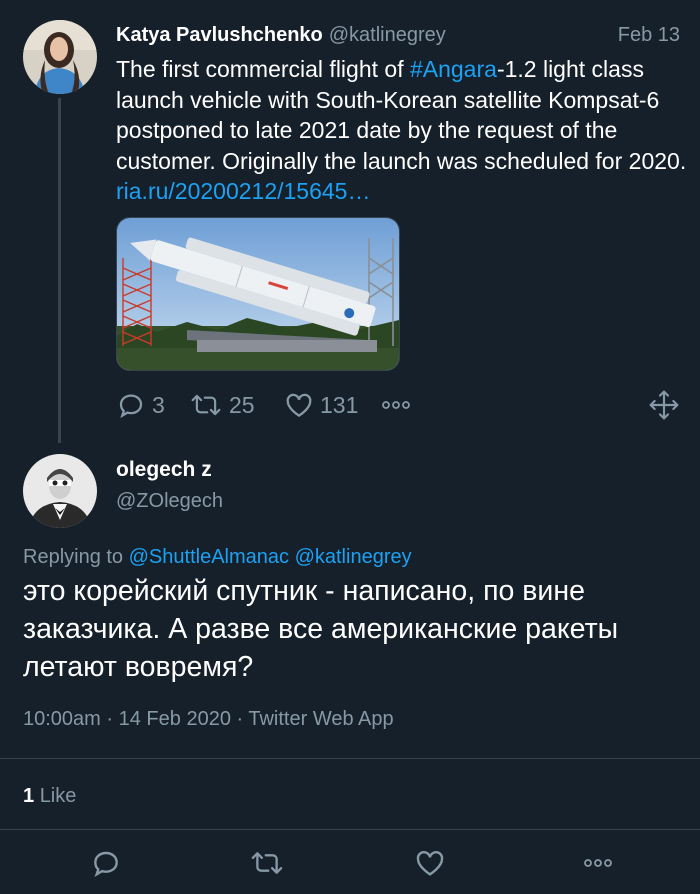  Describe the element at coordinates (649, 35) in the screenshot. I see `tweet-date: Feb 13` at that location.